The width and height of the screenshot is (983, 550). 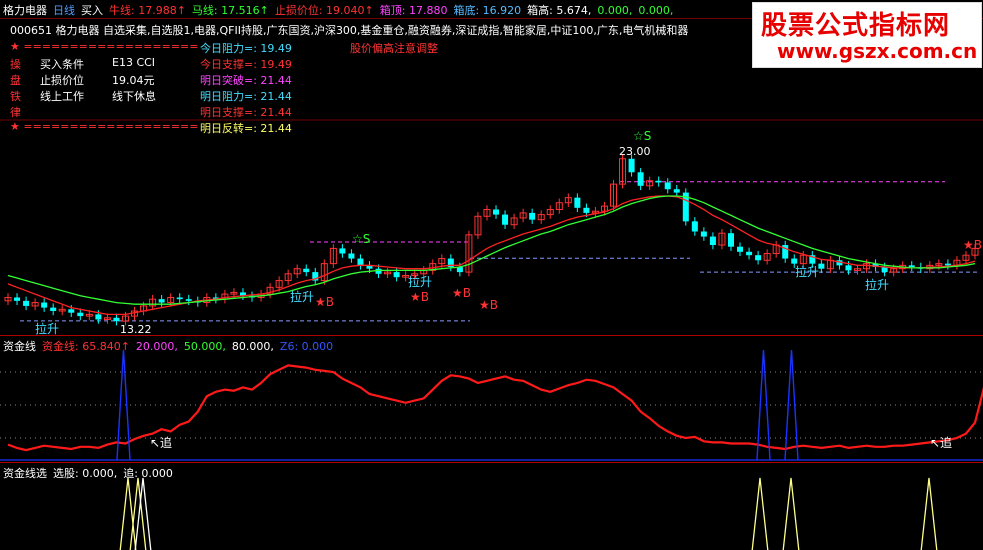 I want to click on capital-header-item: Z6: 0.000, so click(x=306, y=346).